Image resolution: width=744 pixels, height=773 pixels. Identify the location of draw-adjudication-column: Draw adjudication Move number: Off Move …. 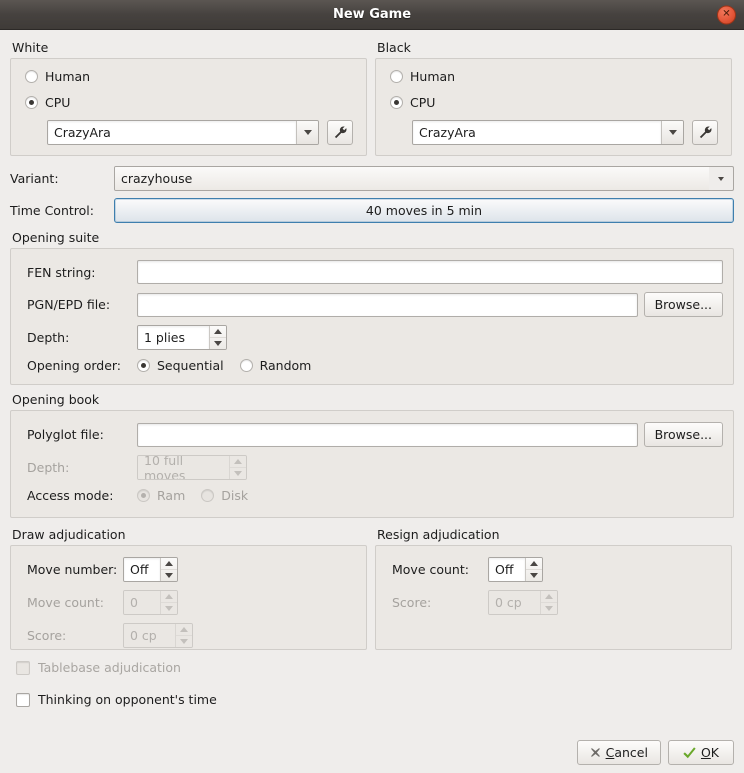
(188, 587).